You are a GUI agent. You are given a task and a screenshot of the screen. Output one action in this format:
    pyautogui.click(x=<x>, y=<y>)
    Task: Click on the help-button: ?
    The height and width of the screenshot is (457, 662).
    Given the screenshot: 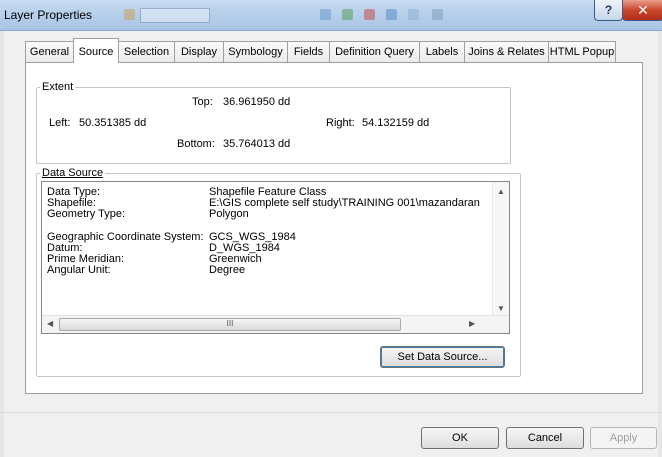 What is the action you would take?
    pyautogui.click(x=608, y=10)
    